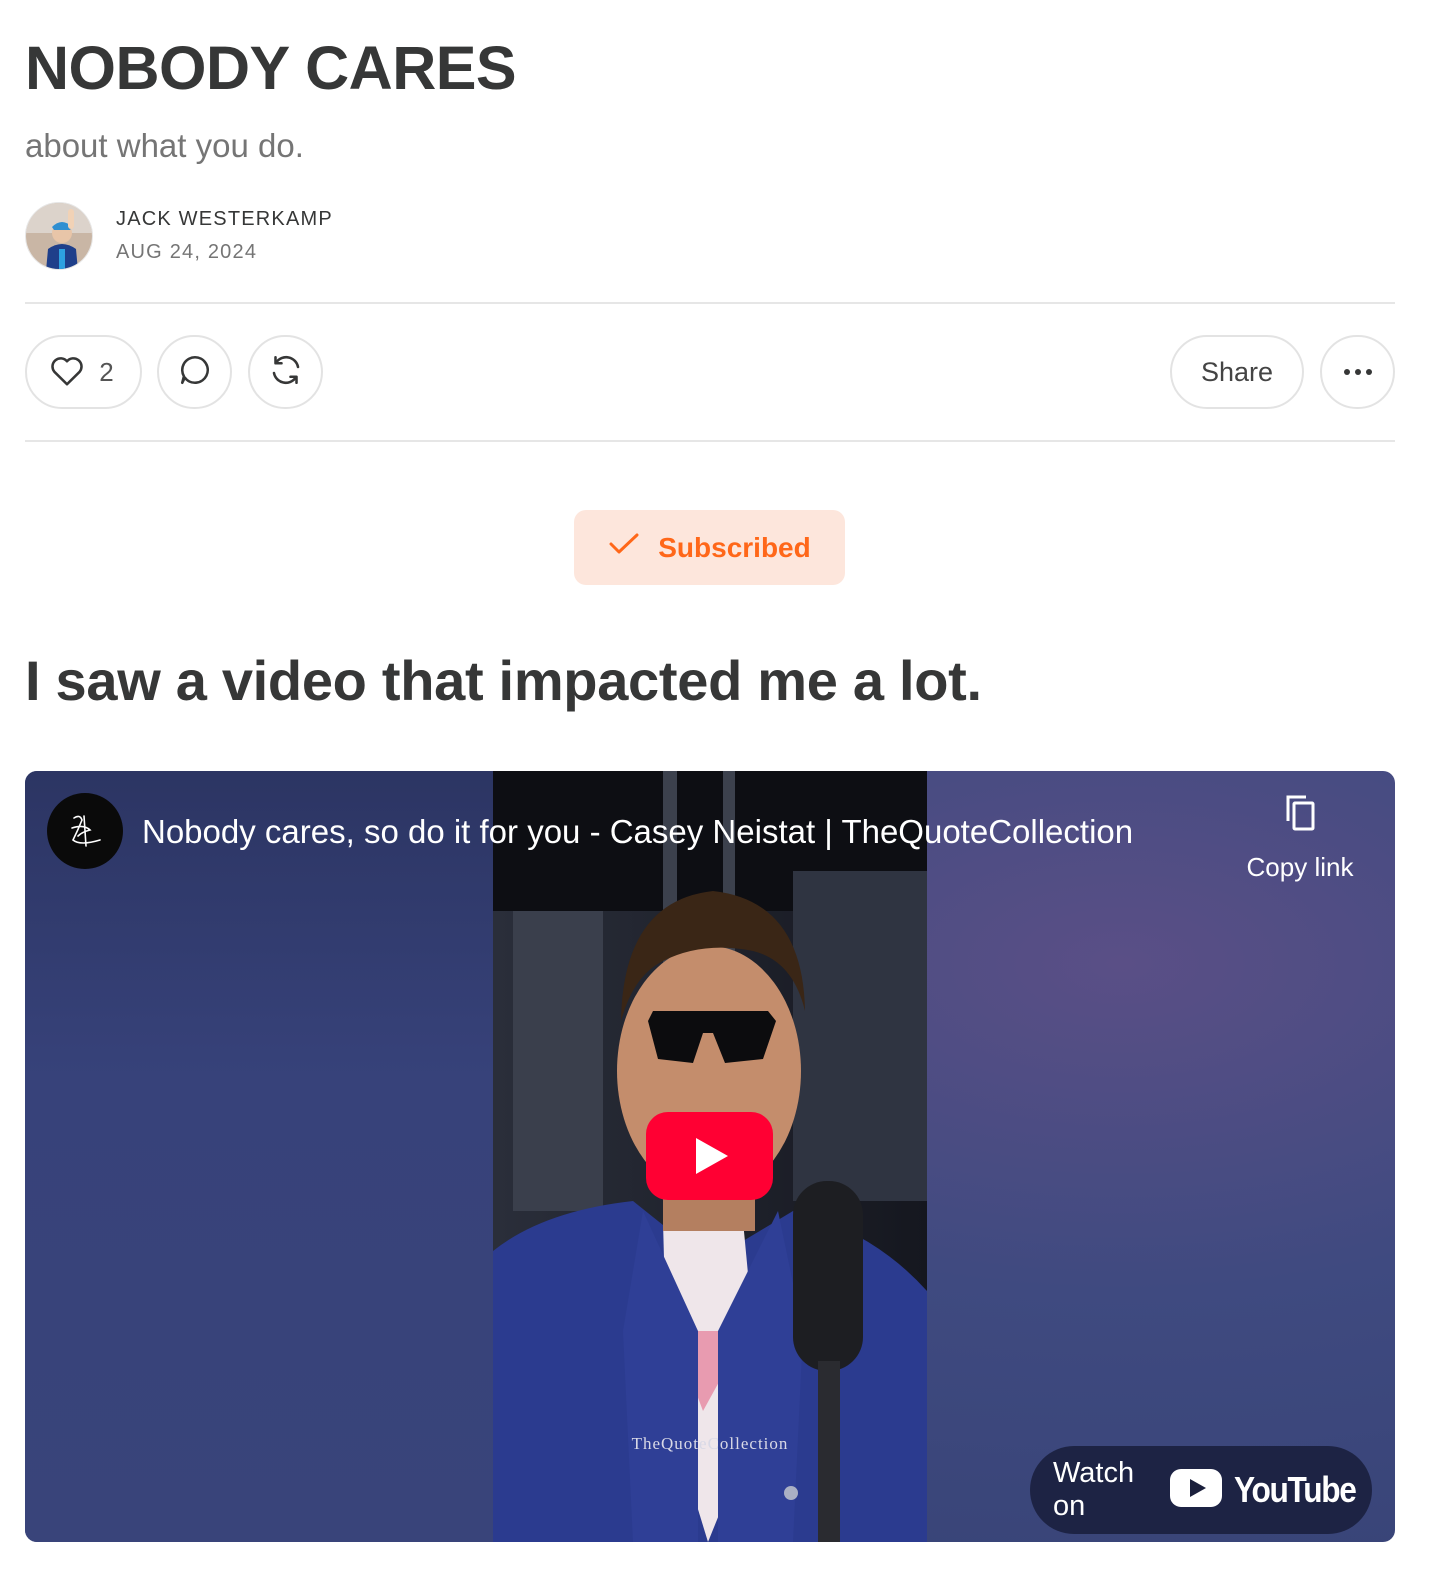 The height and width of the screenshot is (1594, 1456). I want to click on subscribed-label: Subscribed, so click(734, 547).